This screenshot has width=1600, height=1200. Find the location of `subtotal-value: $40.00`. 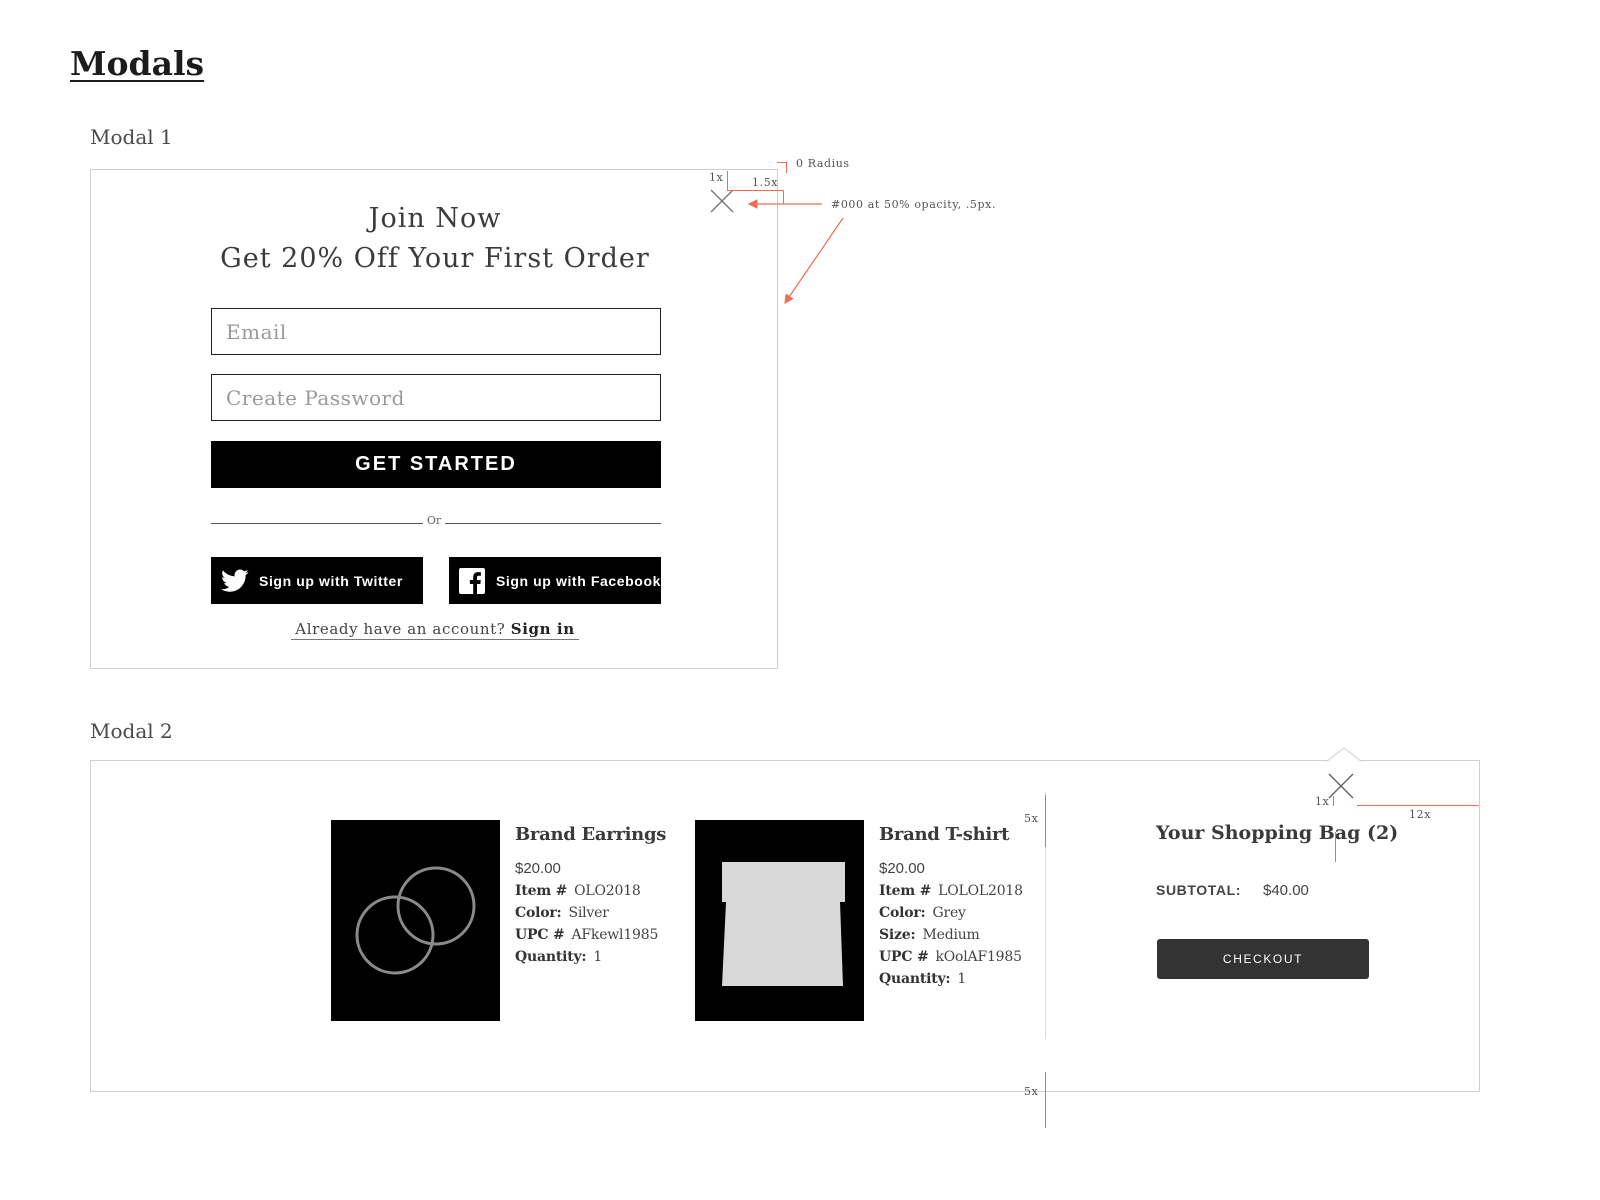

subtotal-value: $40.00 is located at coordinates (1286, 890).